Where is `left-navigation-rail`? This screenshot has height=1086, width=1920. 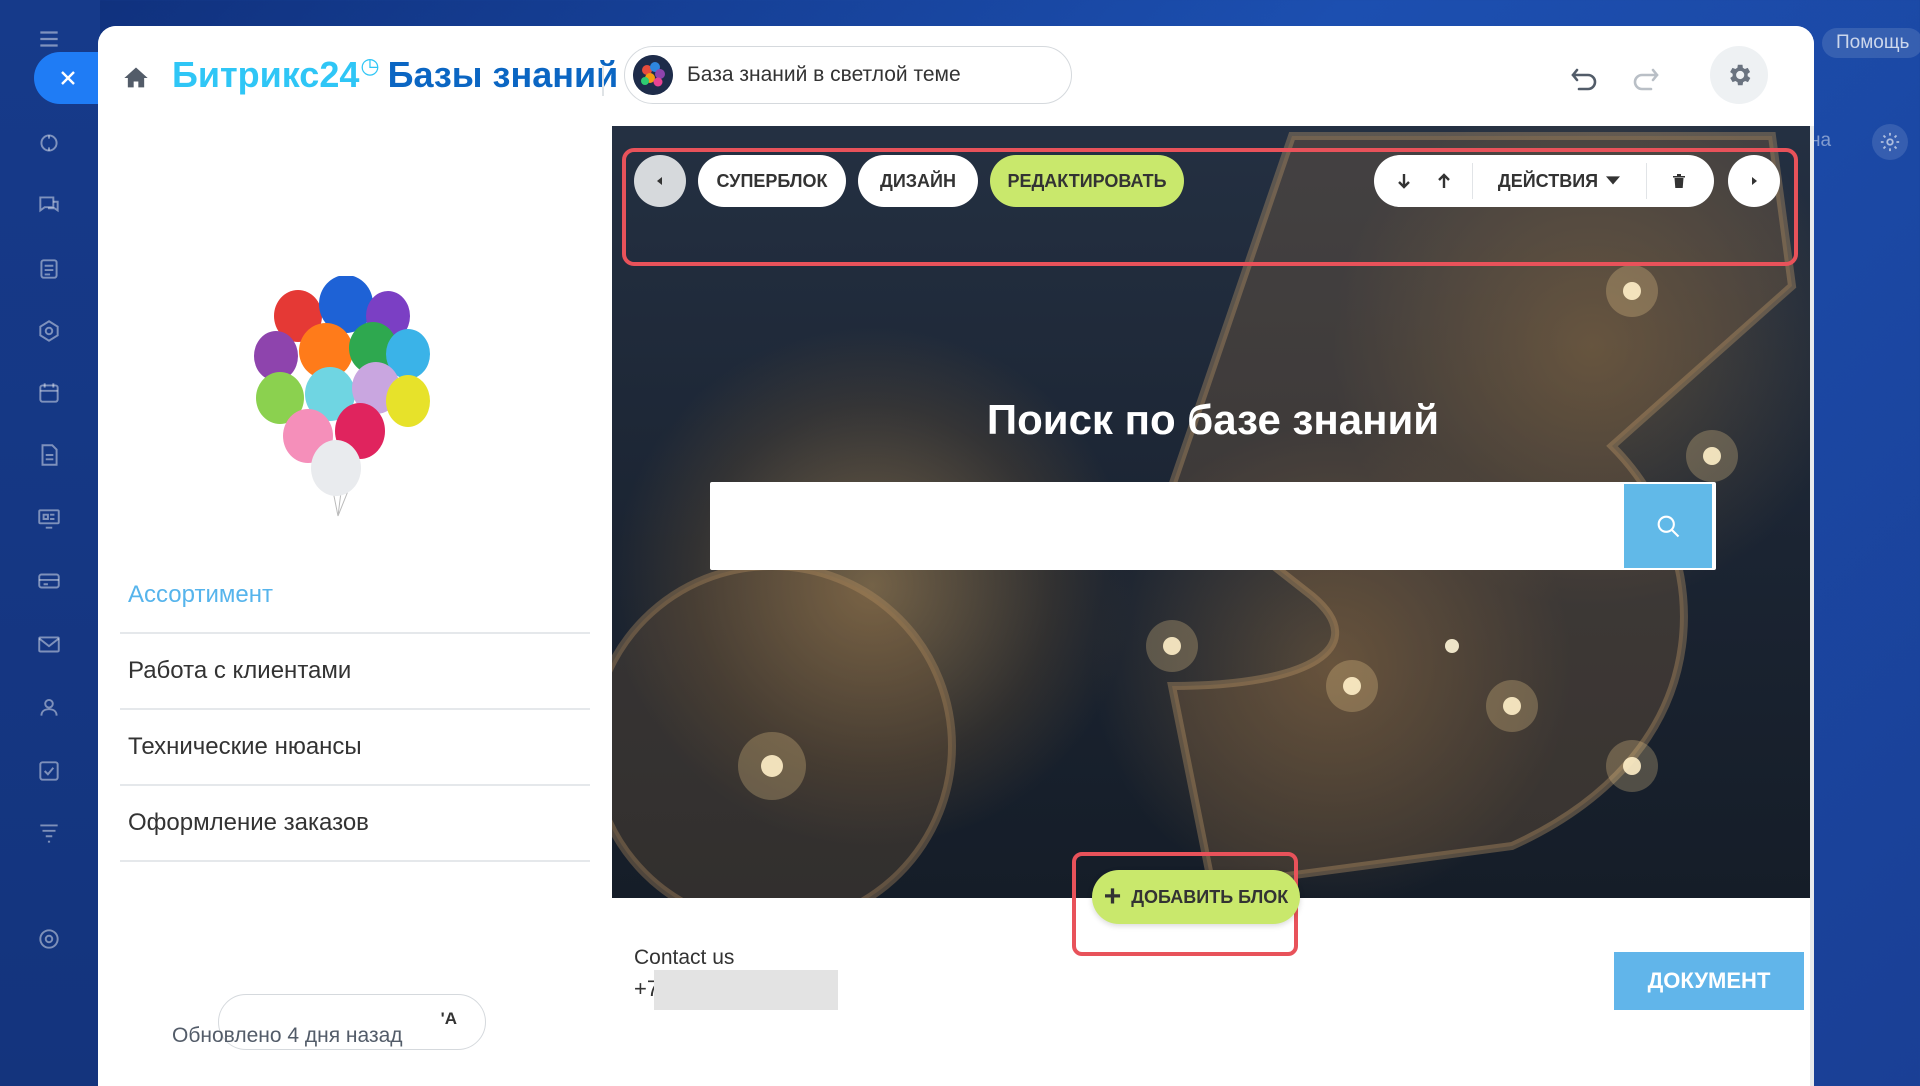 left-navigation-rail is located at coordinates (50, 543).